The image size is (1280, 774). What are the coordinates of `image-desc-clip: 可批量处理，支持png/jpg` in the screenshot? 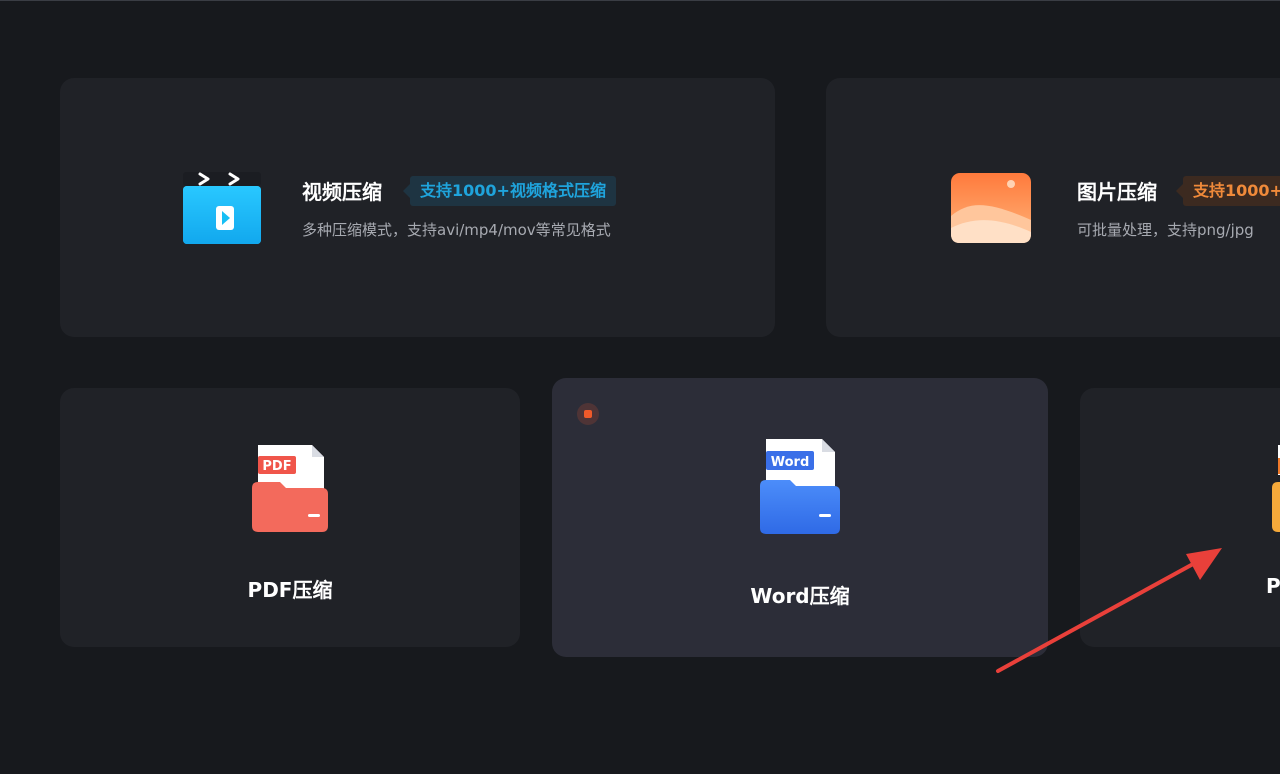 It's located at (1178, 229).